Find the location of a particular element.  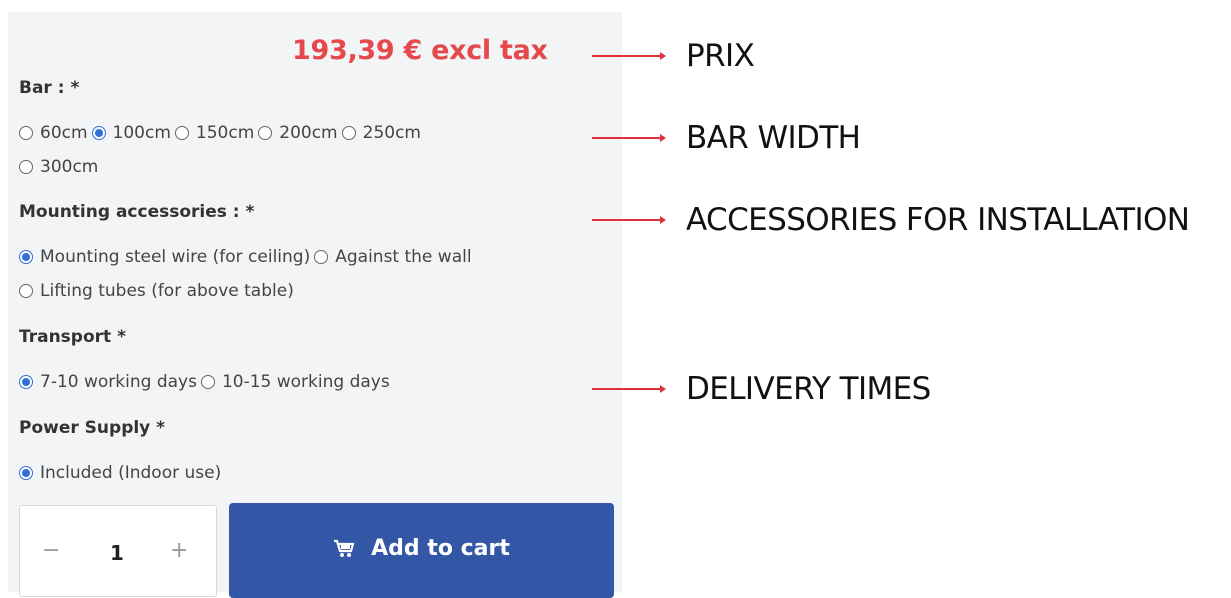

annotation-delivery-label: DELIVERY TIMES is located at coordinates (808, 389).